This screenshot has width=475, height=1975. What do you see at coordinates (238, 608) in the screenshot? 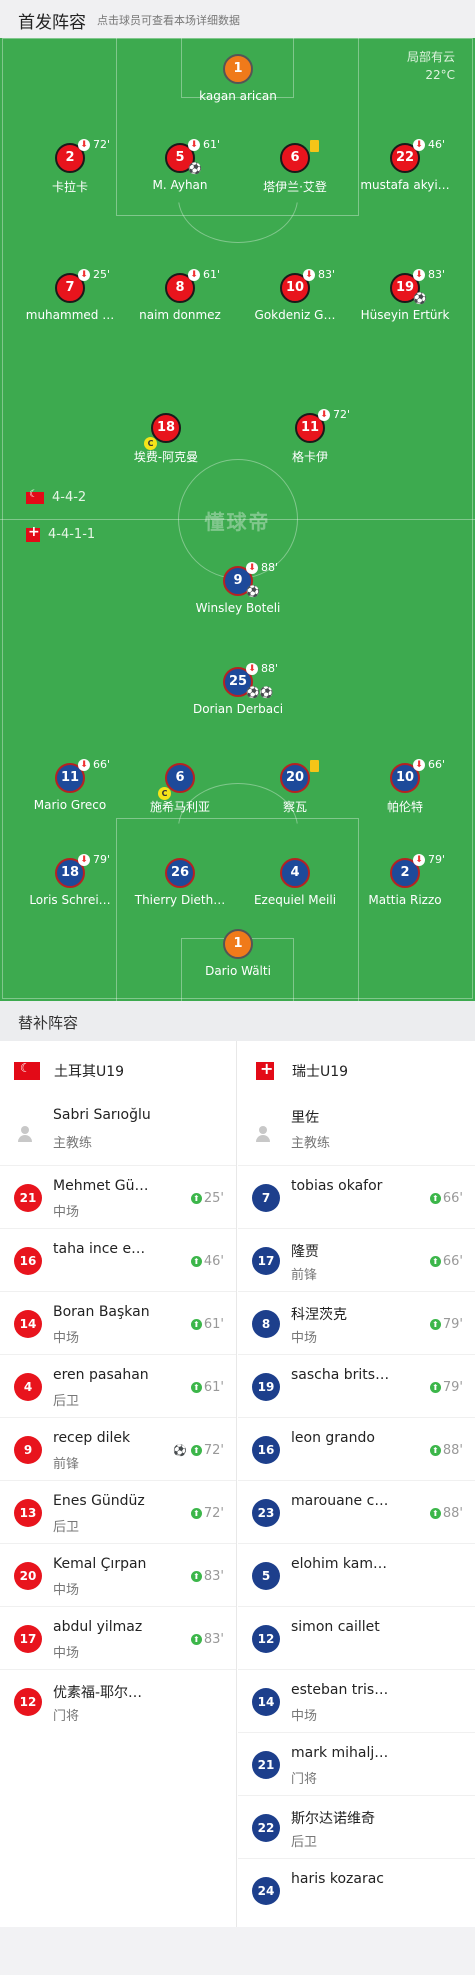
I see `player-name: Winsley Boteli` at bounding box center [238, 608].